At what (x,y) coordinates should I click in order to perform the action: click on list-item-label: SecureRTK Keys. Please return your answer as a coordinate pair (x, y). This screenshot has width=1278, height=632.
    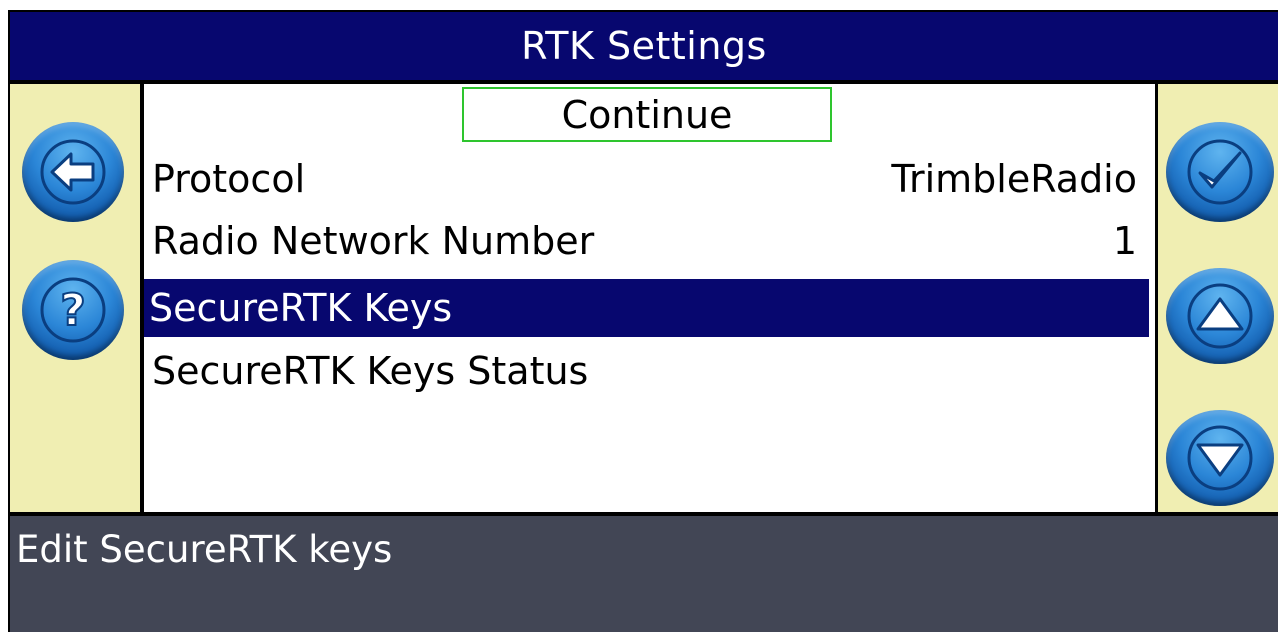
    Looking at the image, I should click on (301, 308).